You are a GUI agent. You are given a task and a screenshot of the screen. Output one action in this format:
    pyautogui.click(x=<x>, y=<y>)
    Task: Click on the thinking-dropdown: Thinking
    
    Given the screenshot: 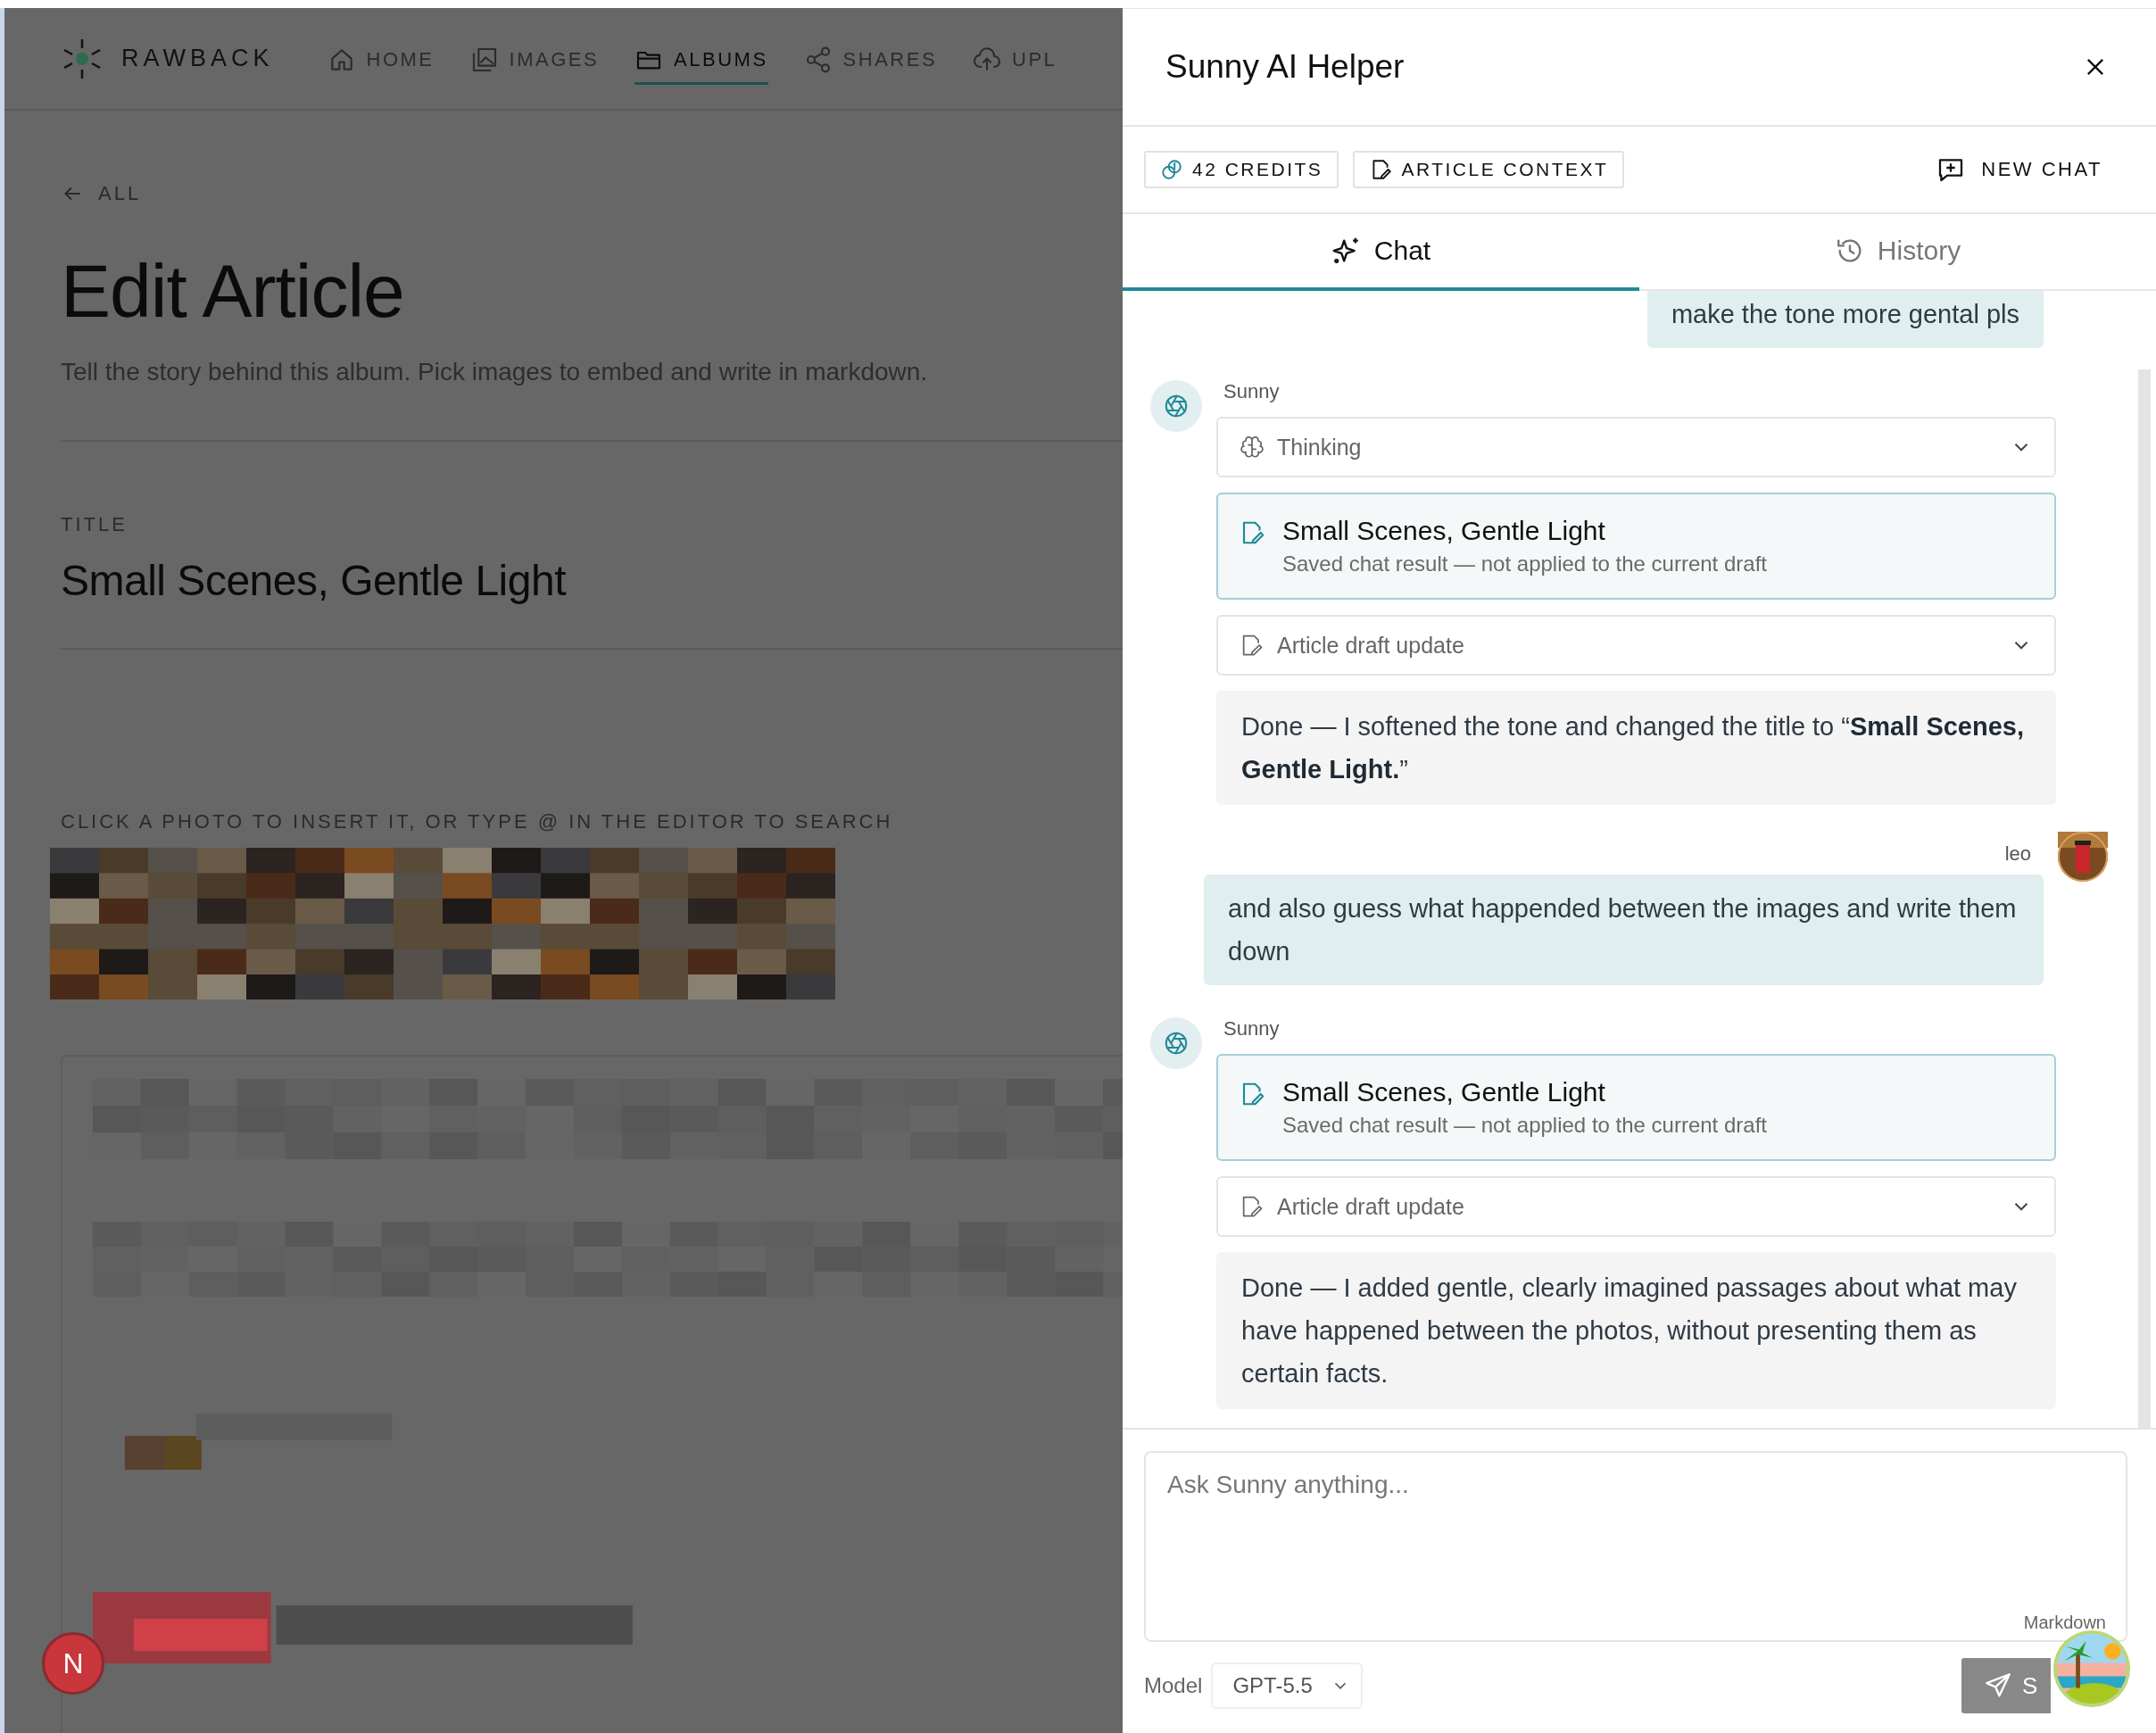 What is the action you would take?
    pyautogui.click(x=1636, y=447)
    